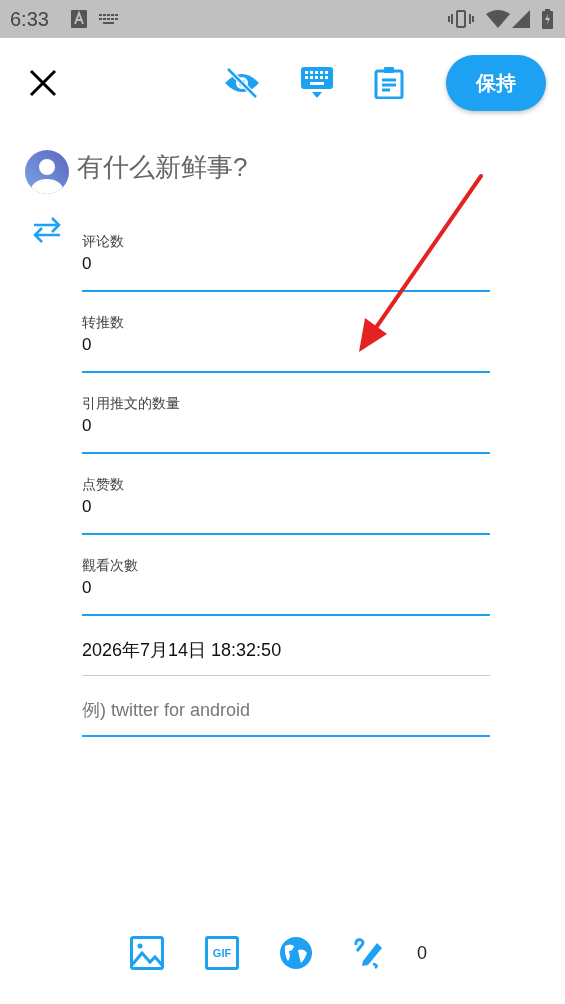  Describe the element at coordinates (43, 83) in the screenshot. I see `close-icon` at that location.